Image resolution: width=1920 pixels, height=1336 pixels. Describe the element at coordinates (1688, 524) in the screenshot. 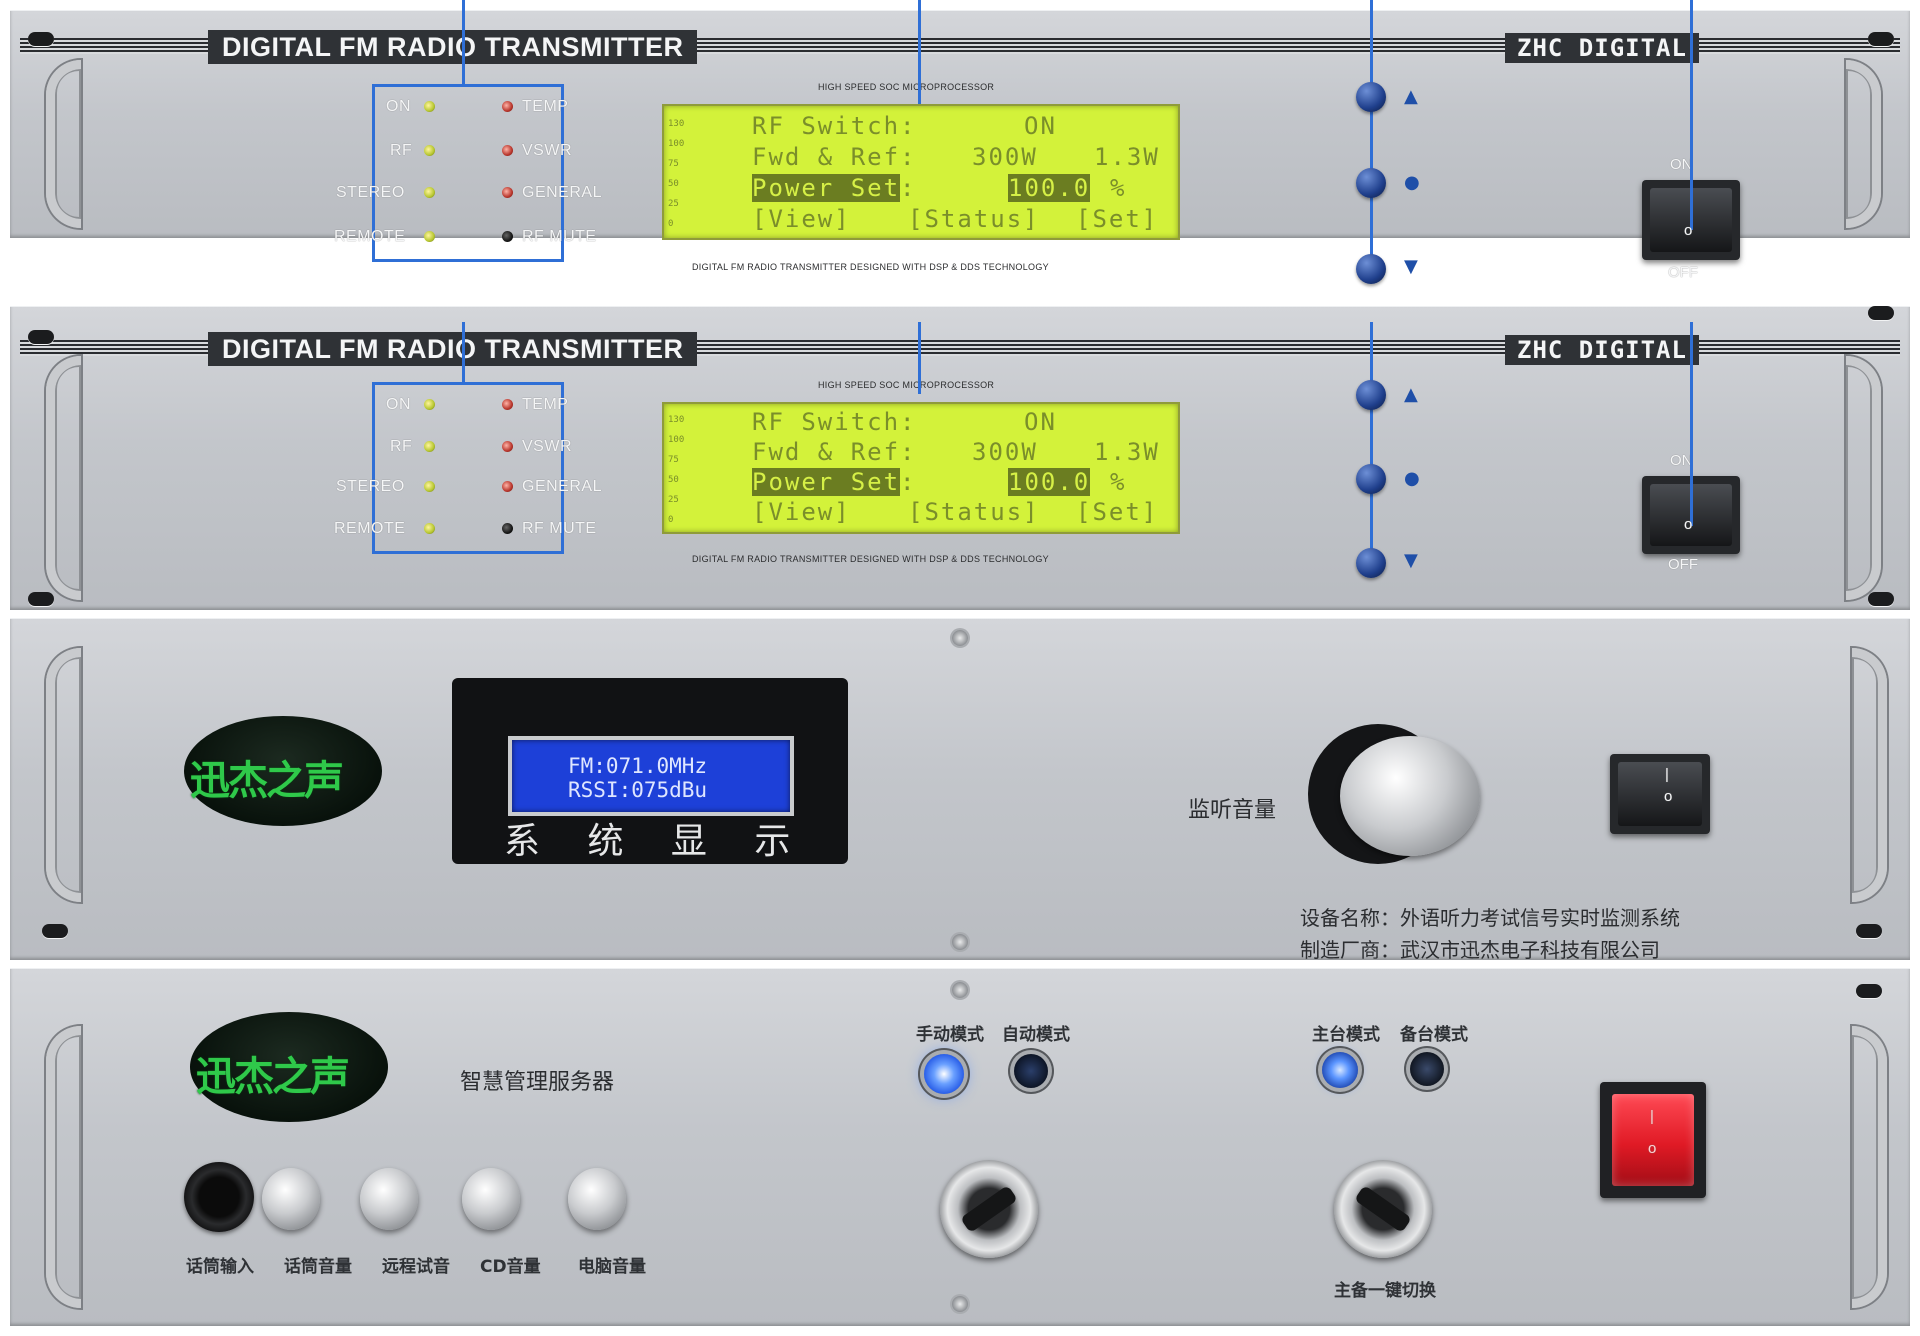

I see `switch-symbol: o` at that location.